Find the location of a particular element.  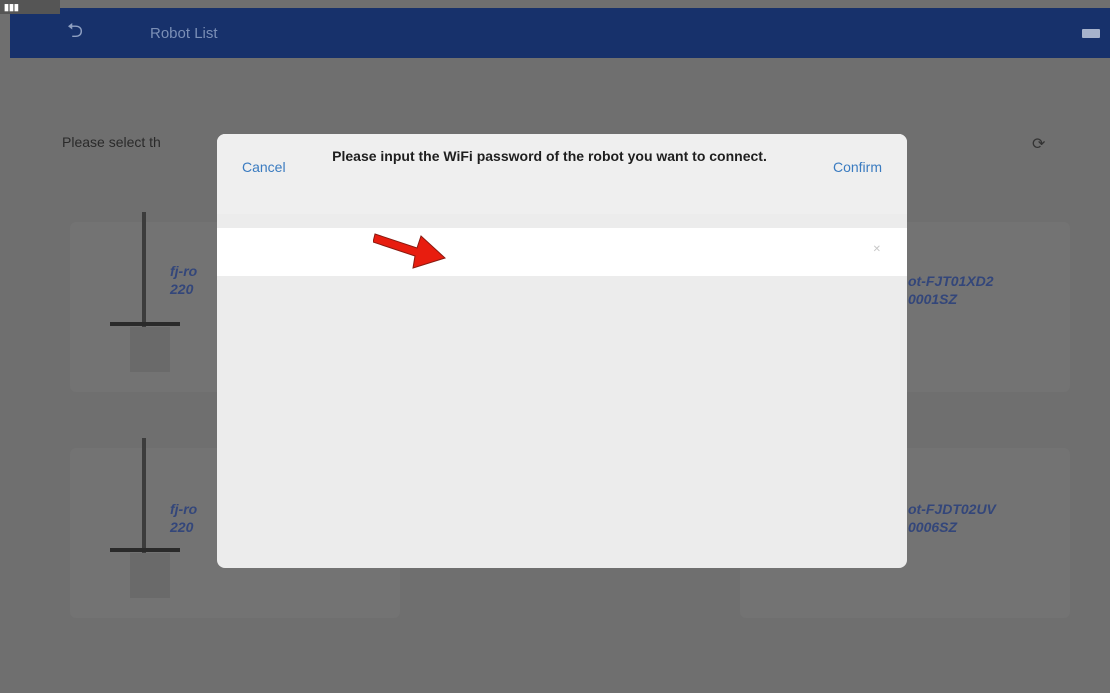

cancel-button: Cancel is located at coordinates (264, 167).